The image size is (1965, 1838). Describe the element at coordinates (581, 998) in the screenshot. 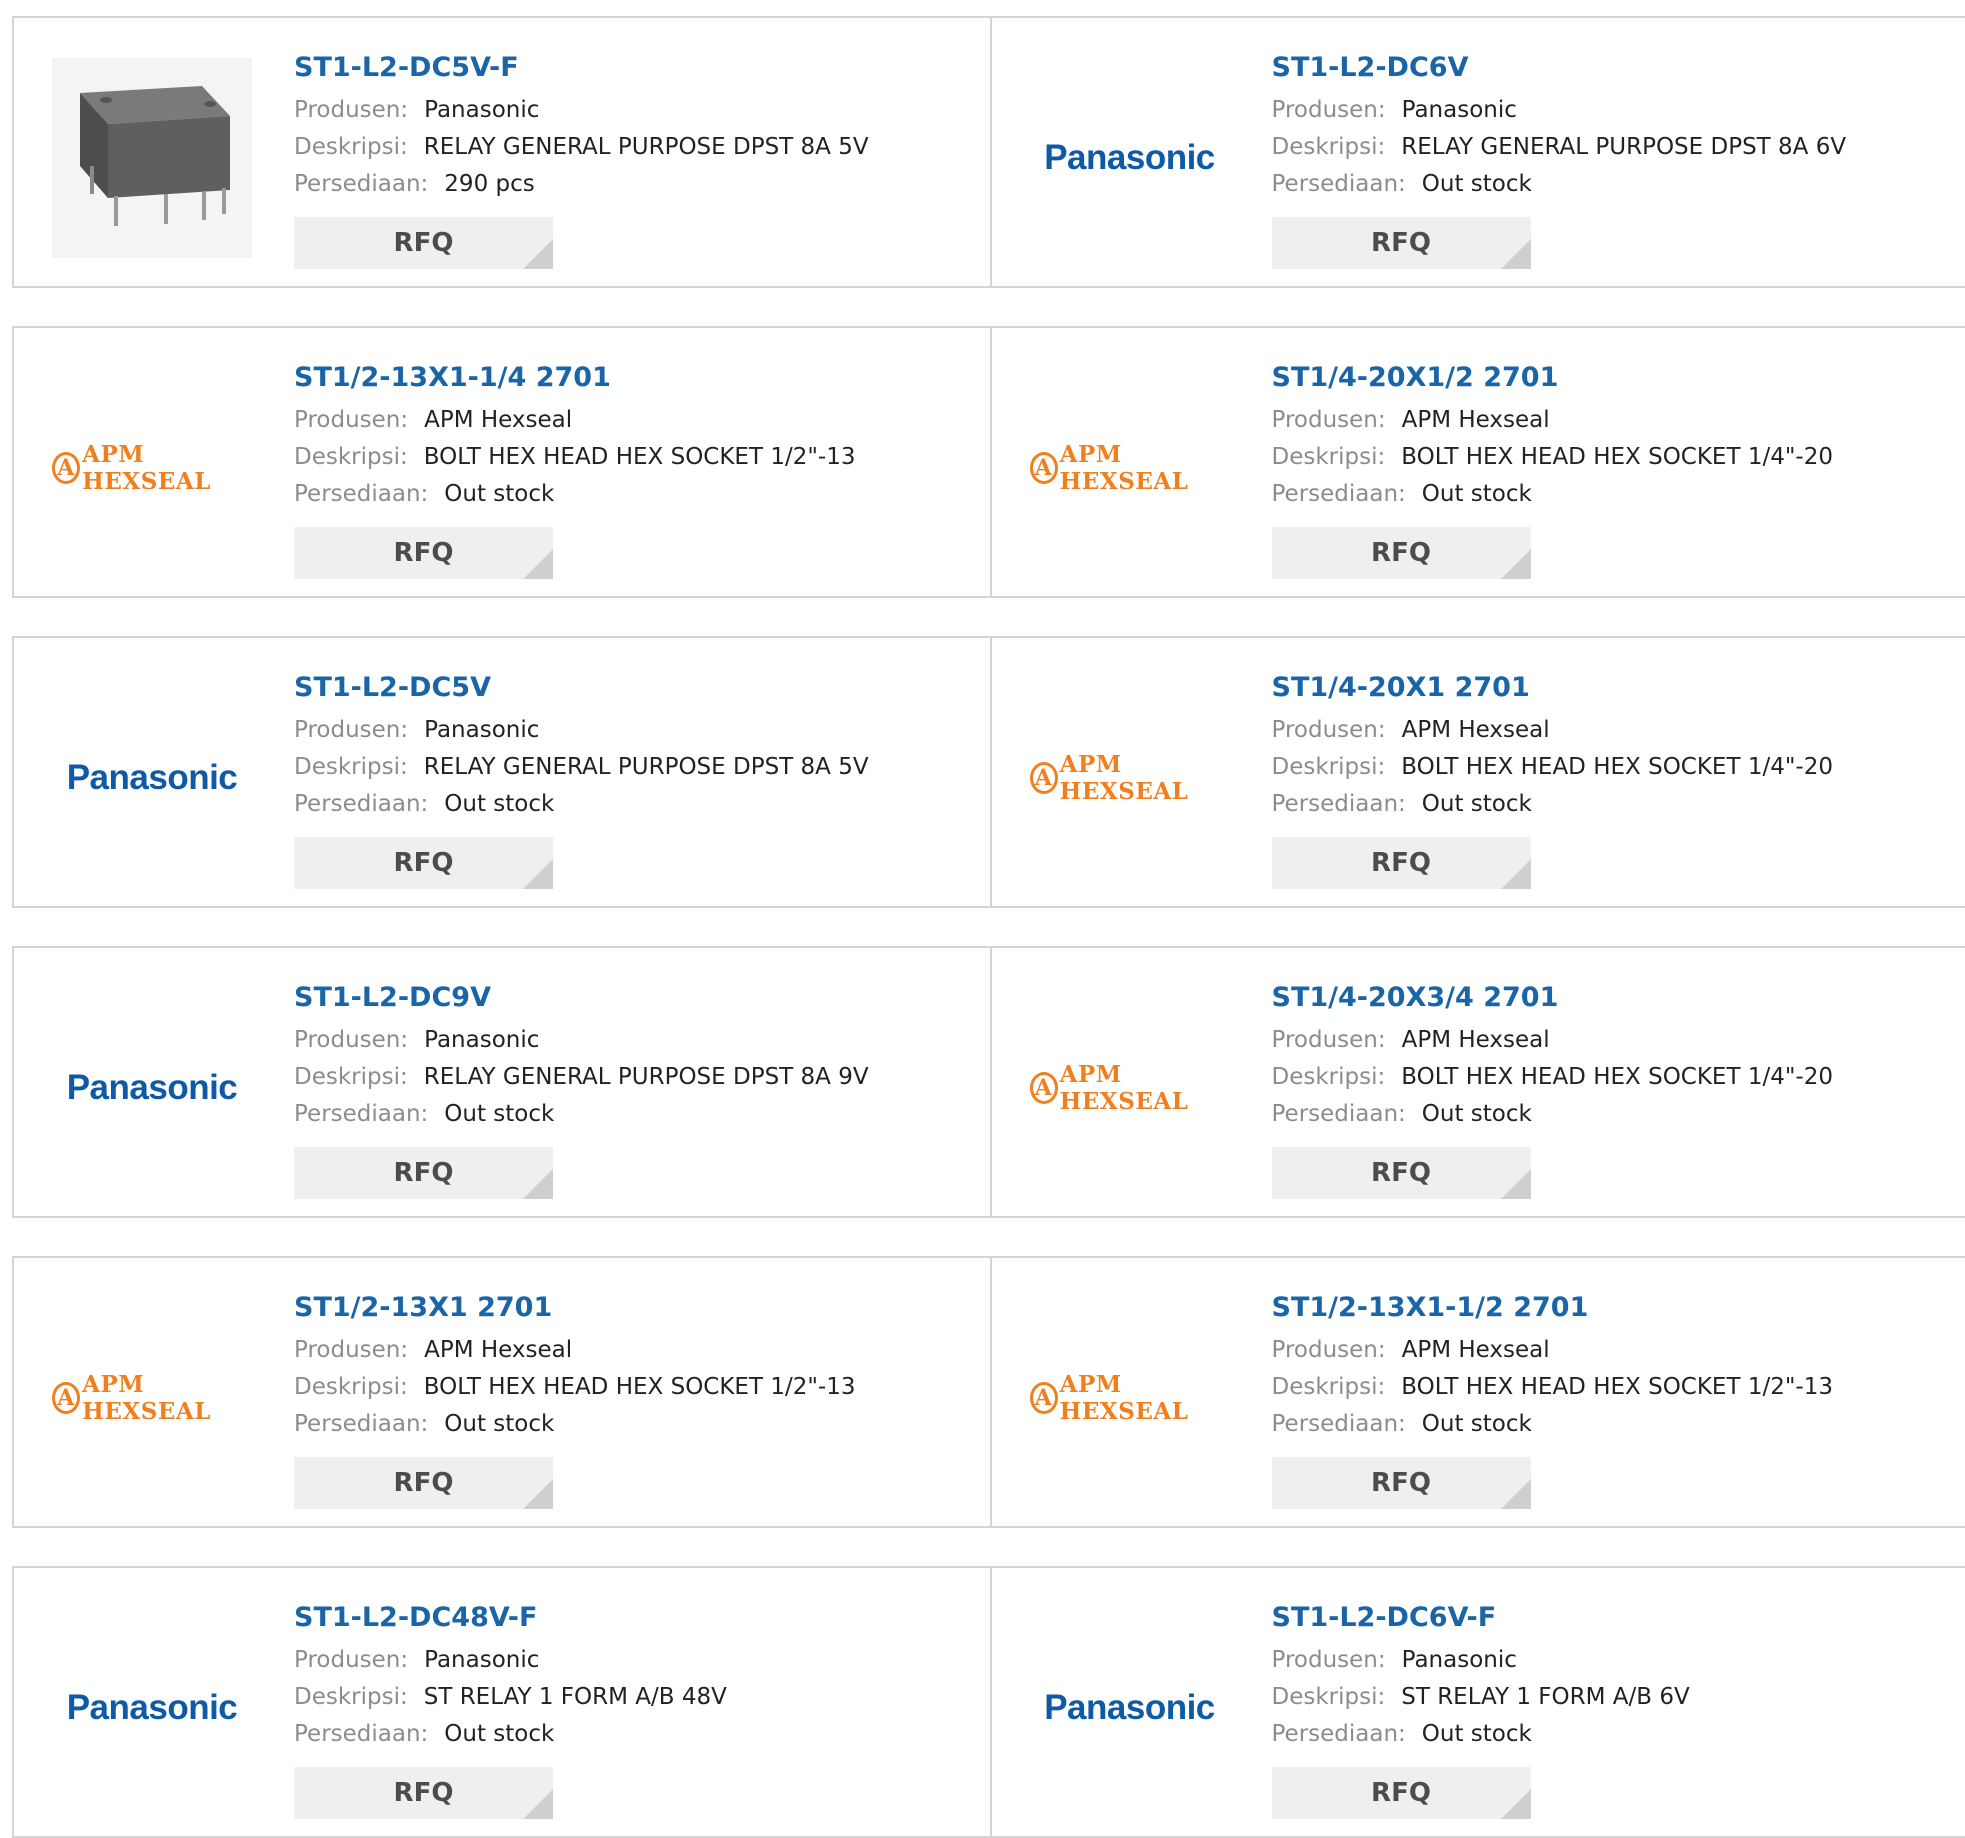

I see `part-number-link: ST1-L2-DC9V` at that location.